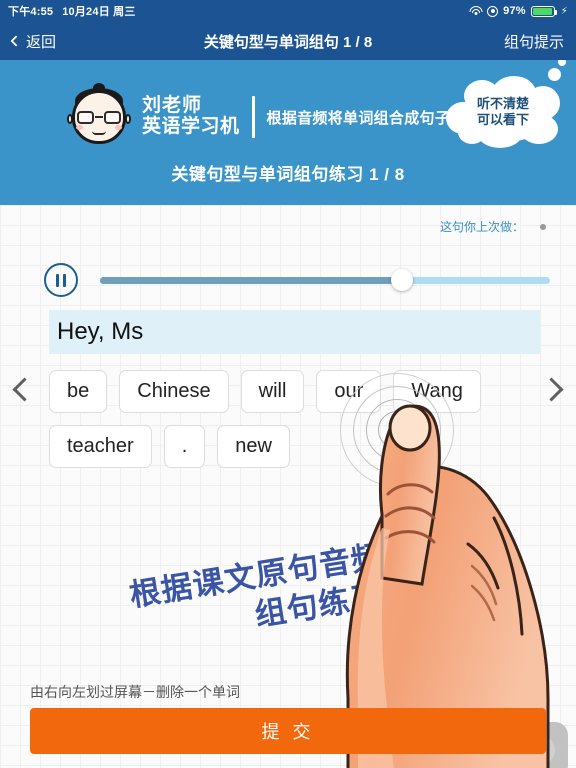  I want to click on audio-player, so click(288, 280).